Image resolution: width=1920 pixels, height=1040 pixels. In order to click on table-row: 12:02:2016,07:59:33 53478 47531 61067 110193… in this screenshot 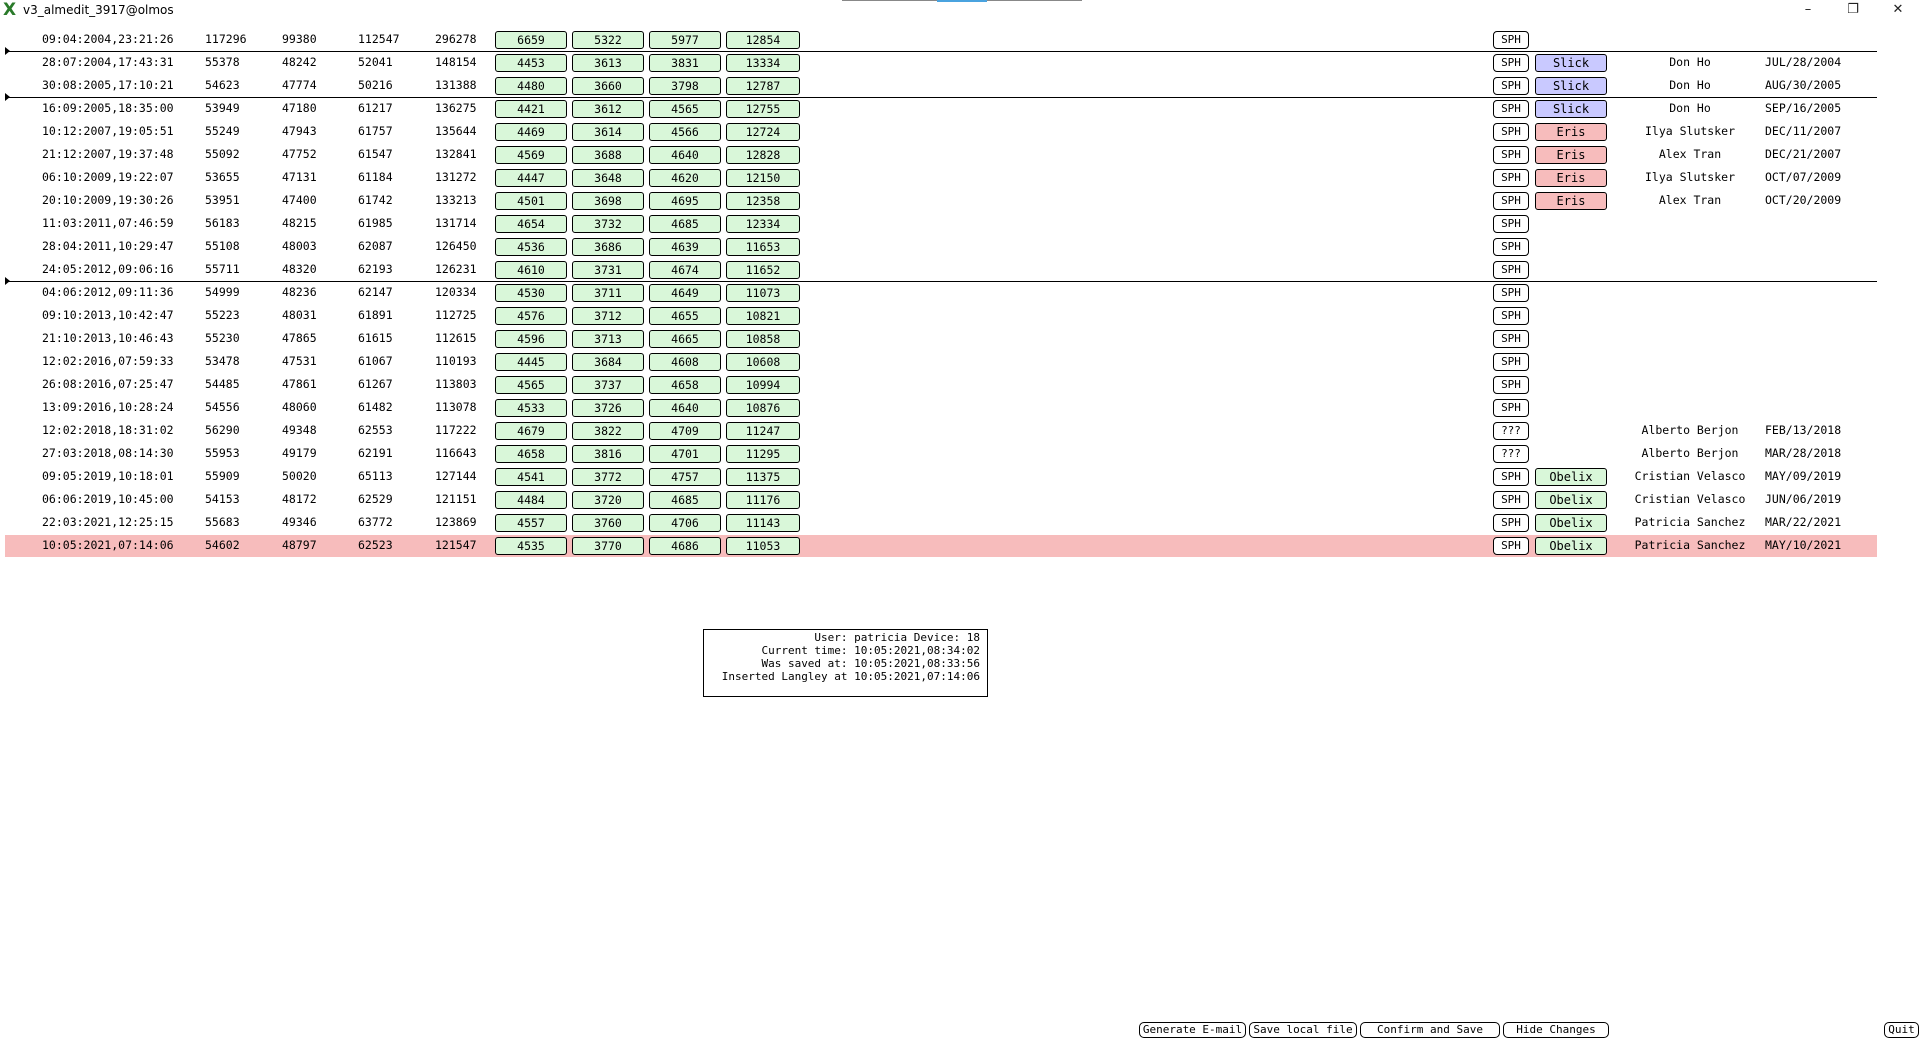, I will do `click(941, 362)`.